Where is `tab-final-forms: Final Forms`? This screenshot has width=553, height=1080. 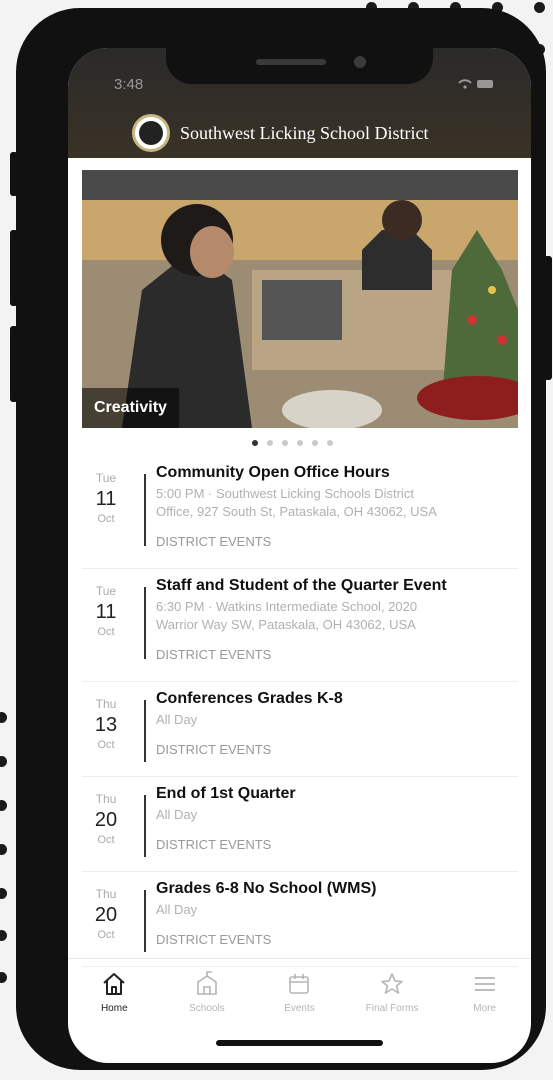 tab-final-forms: Final Forms is located at coordinates (392, 990).